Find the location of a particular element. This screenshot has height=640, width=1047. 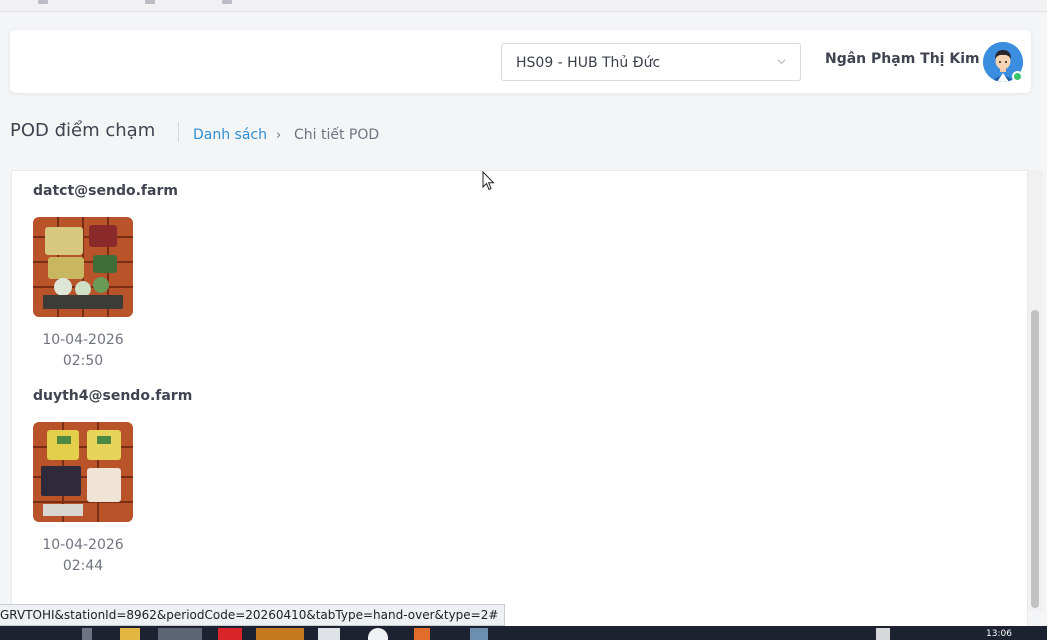

breadcrumb-current: Chi tiết POD is located at coordinates (337, 135).